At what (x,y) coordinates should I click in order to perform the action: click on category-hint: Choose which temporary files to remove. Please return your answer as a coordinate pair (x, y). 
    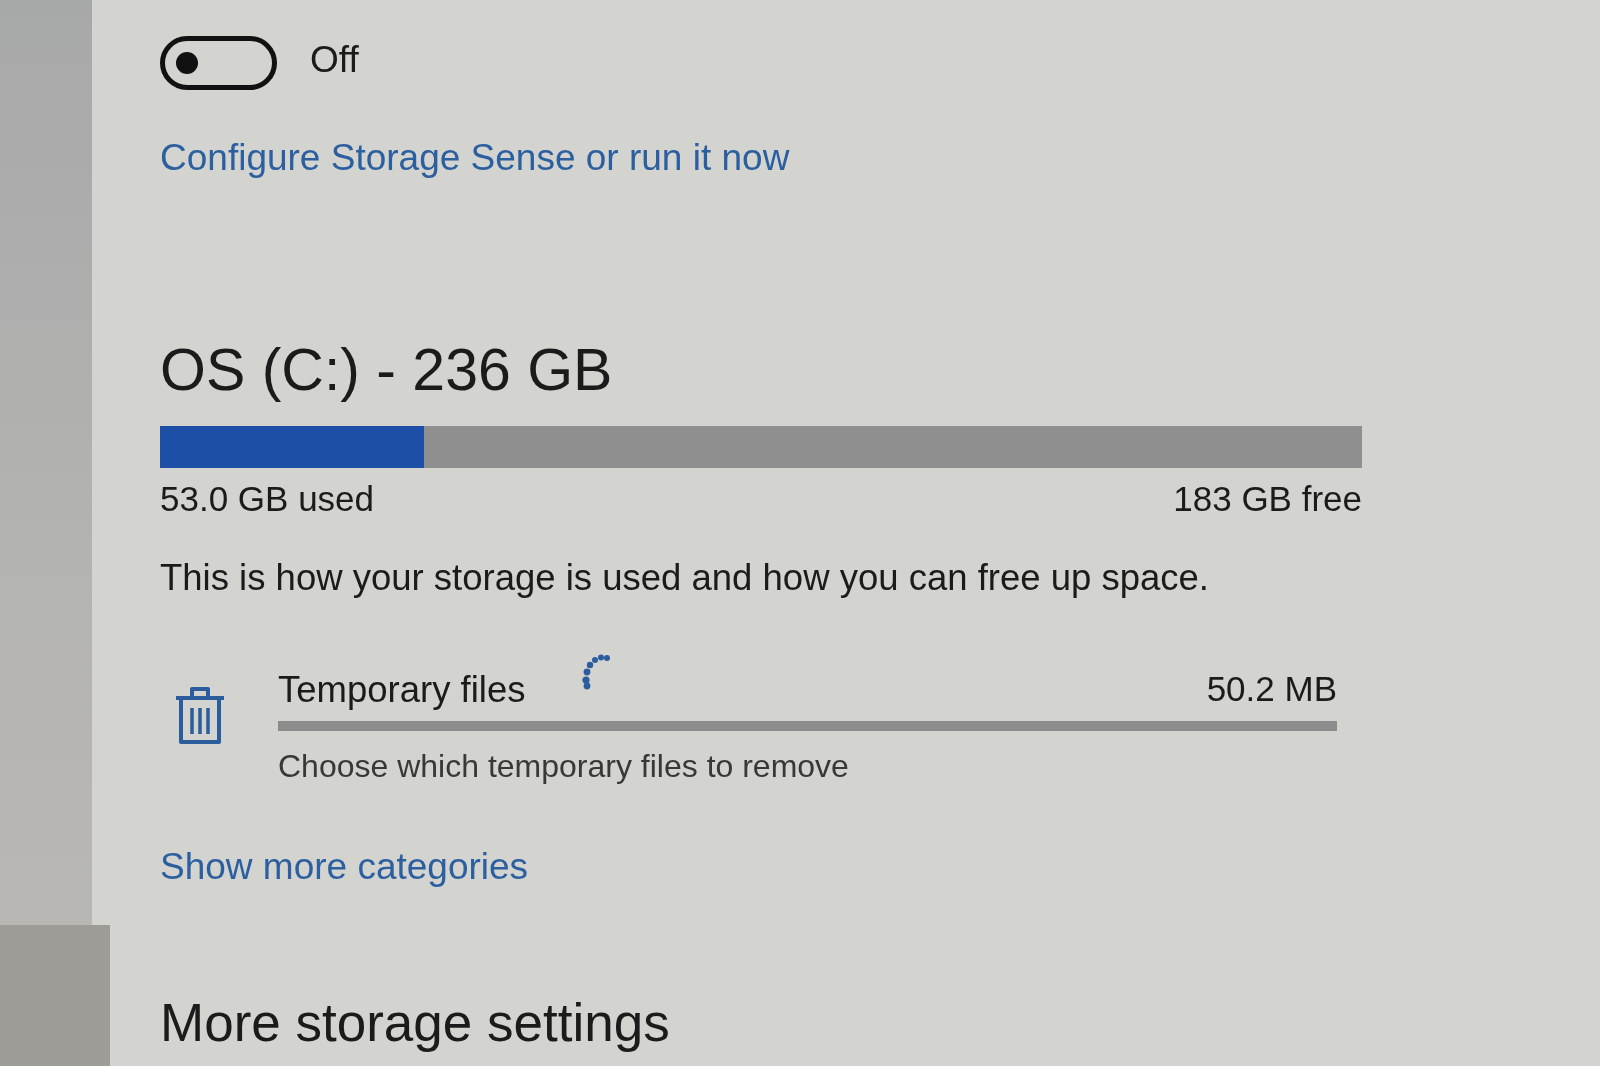
    Looking at the image, I should click on (564, 766).